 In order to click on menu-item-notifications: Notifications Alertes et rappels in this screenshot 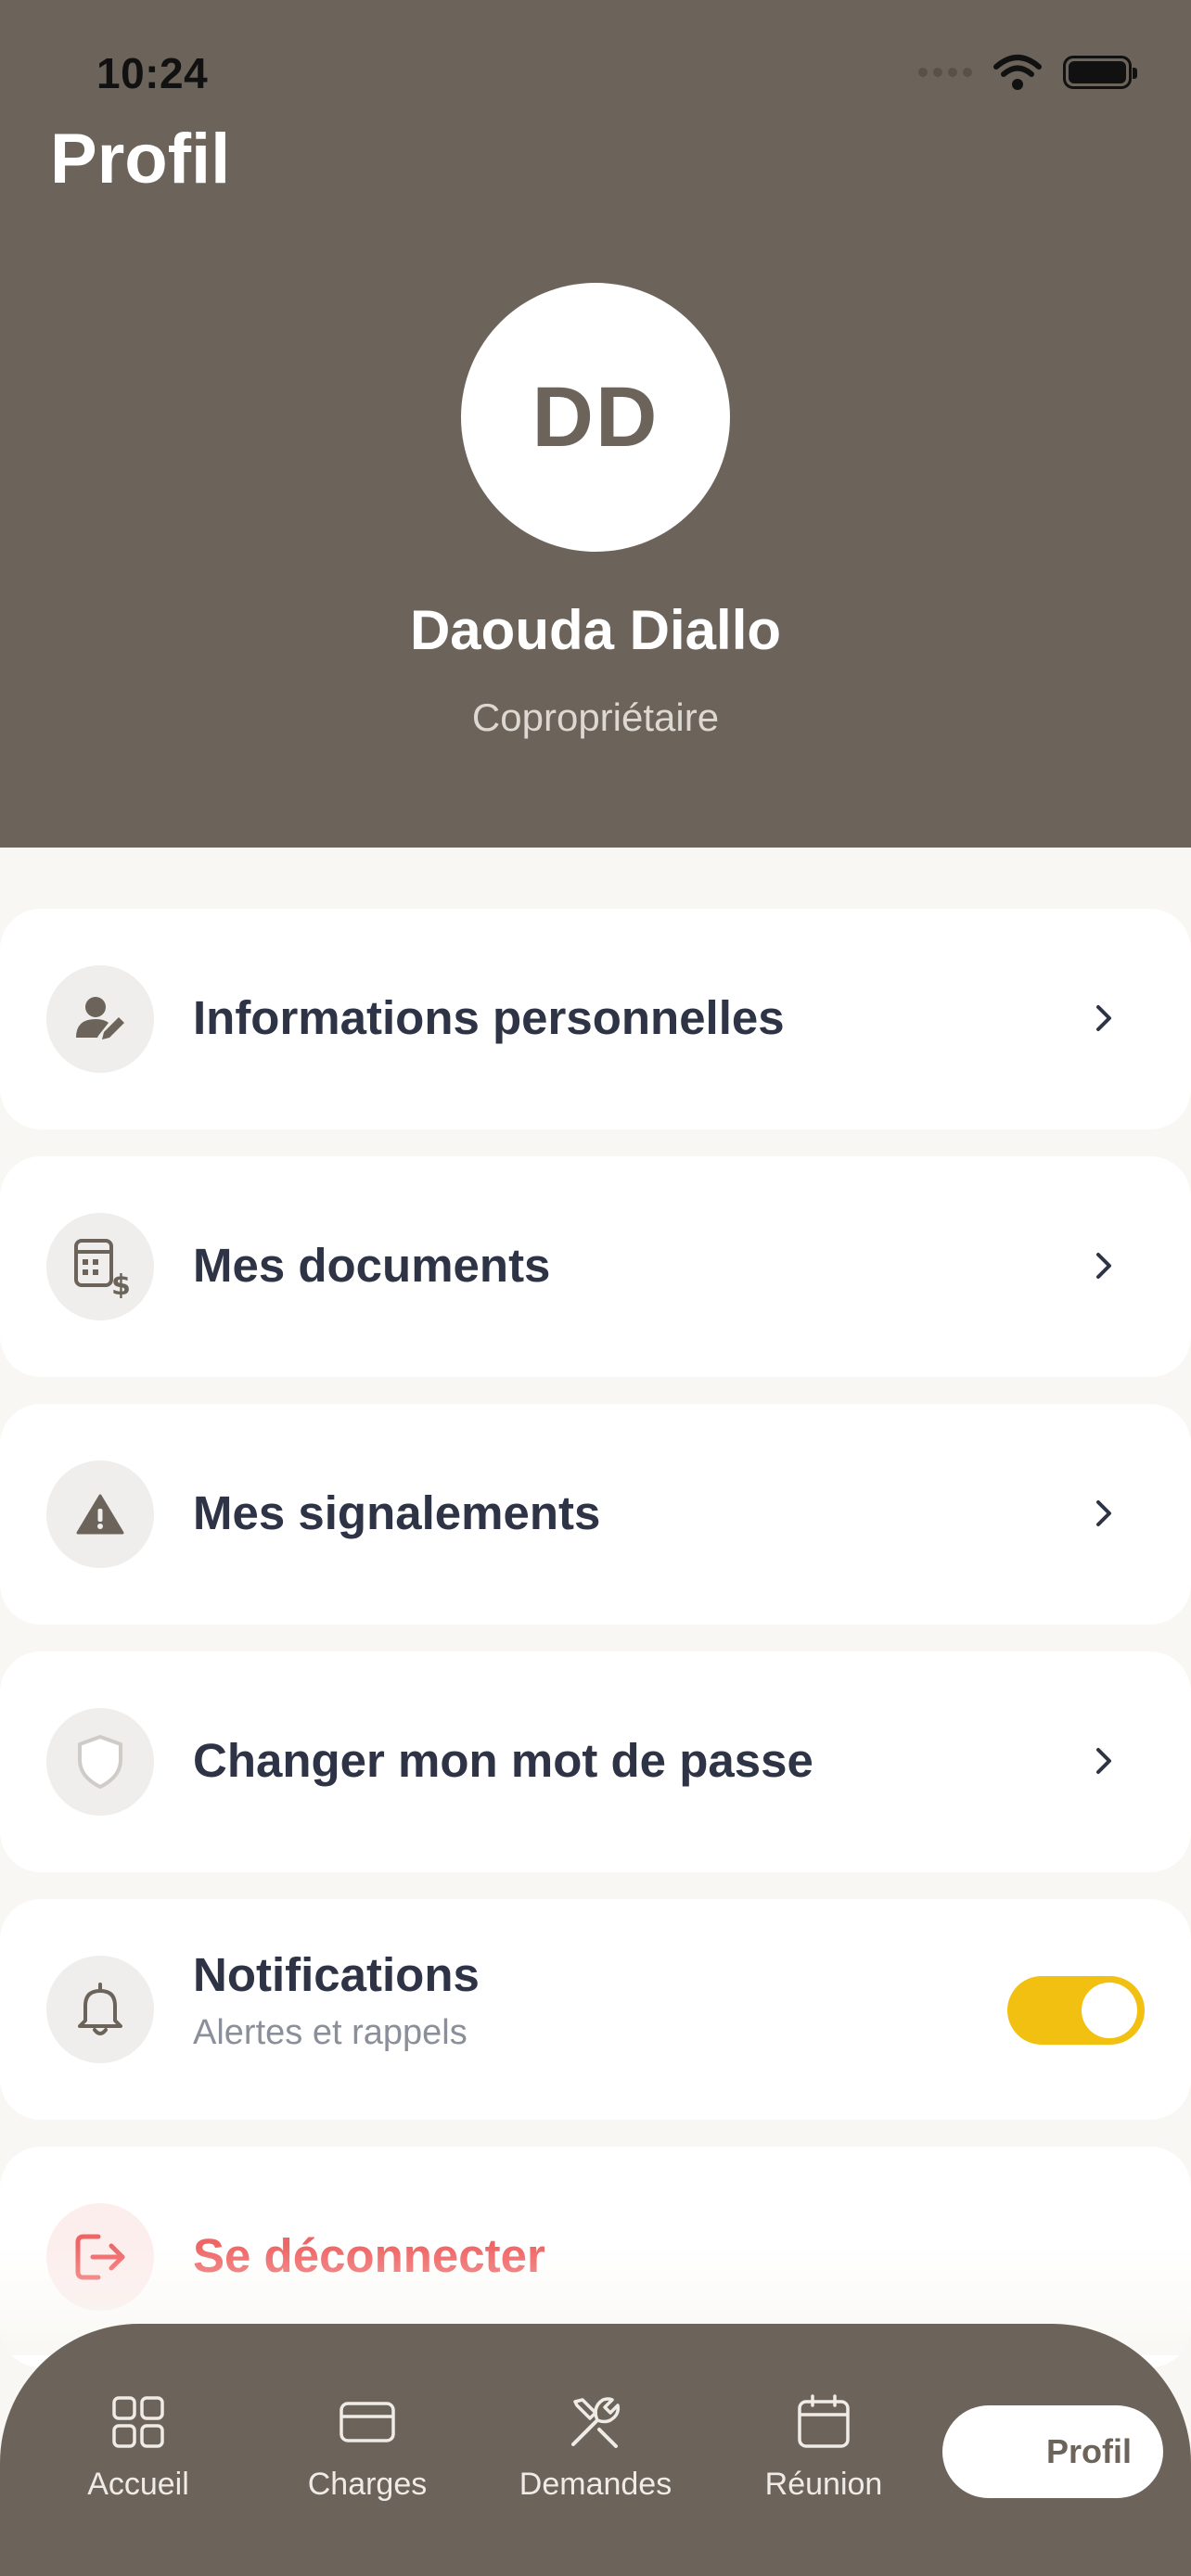, I will do `click(595, 2009)`.